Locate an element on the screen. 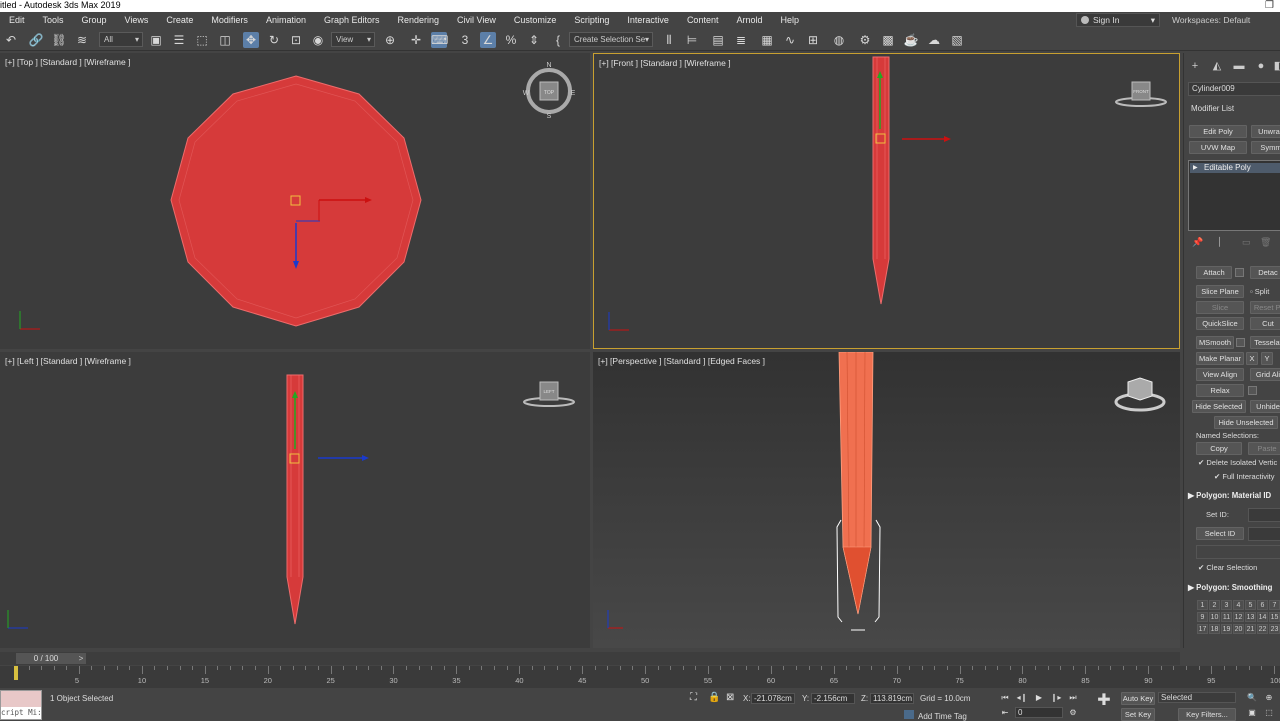  link-icon: 🔗 is located at coordinates (36, 40).